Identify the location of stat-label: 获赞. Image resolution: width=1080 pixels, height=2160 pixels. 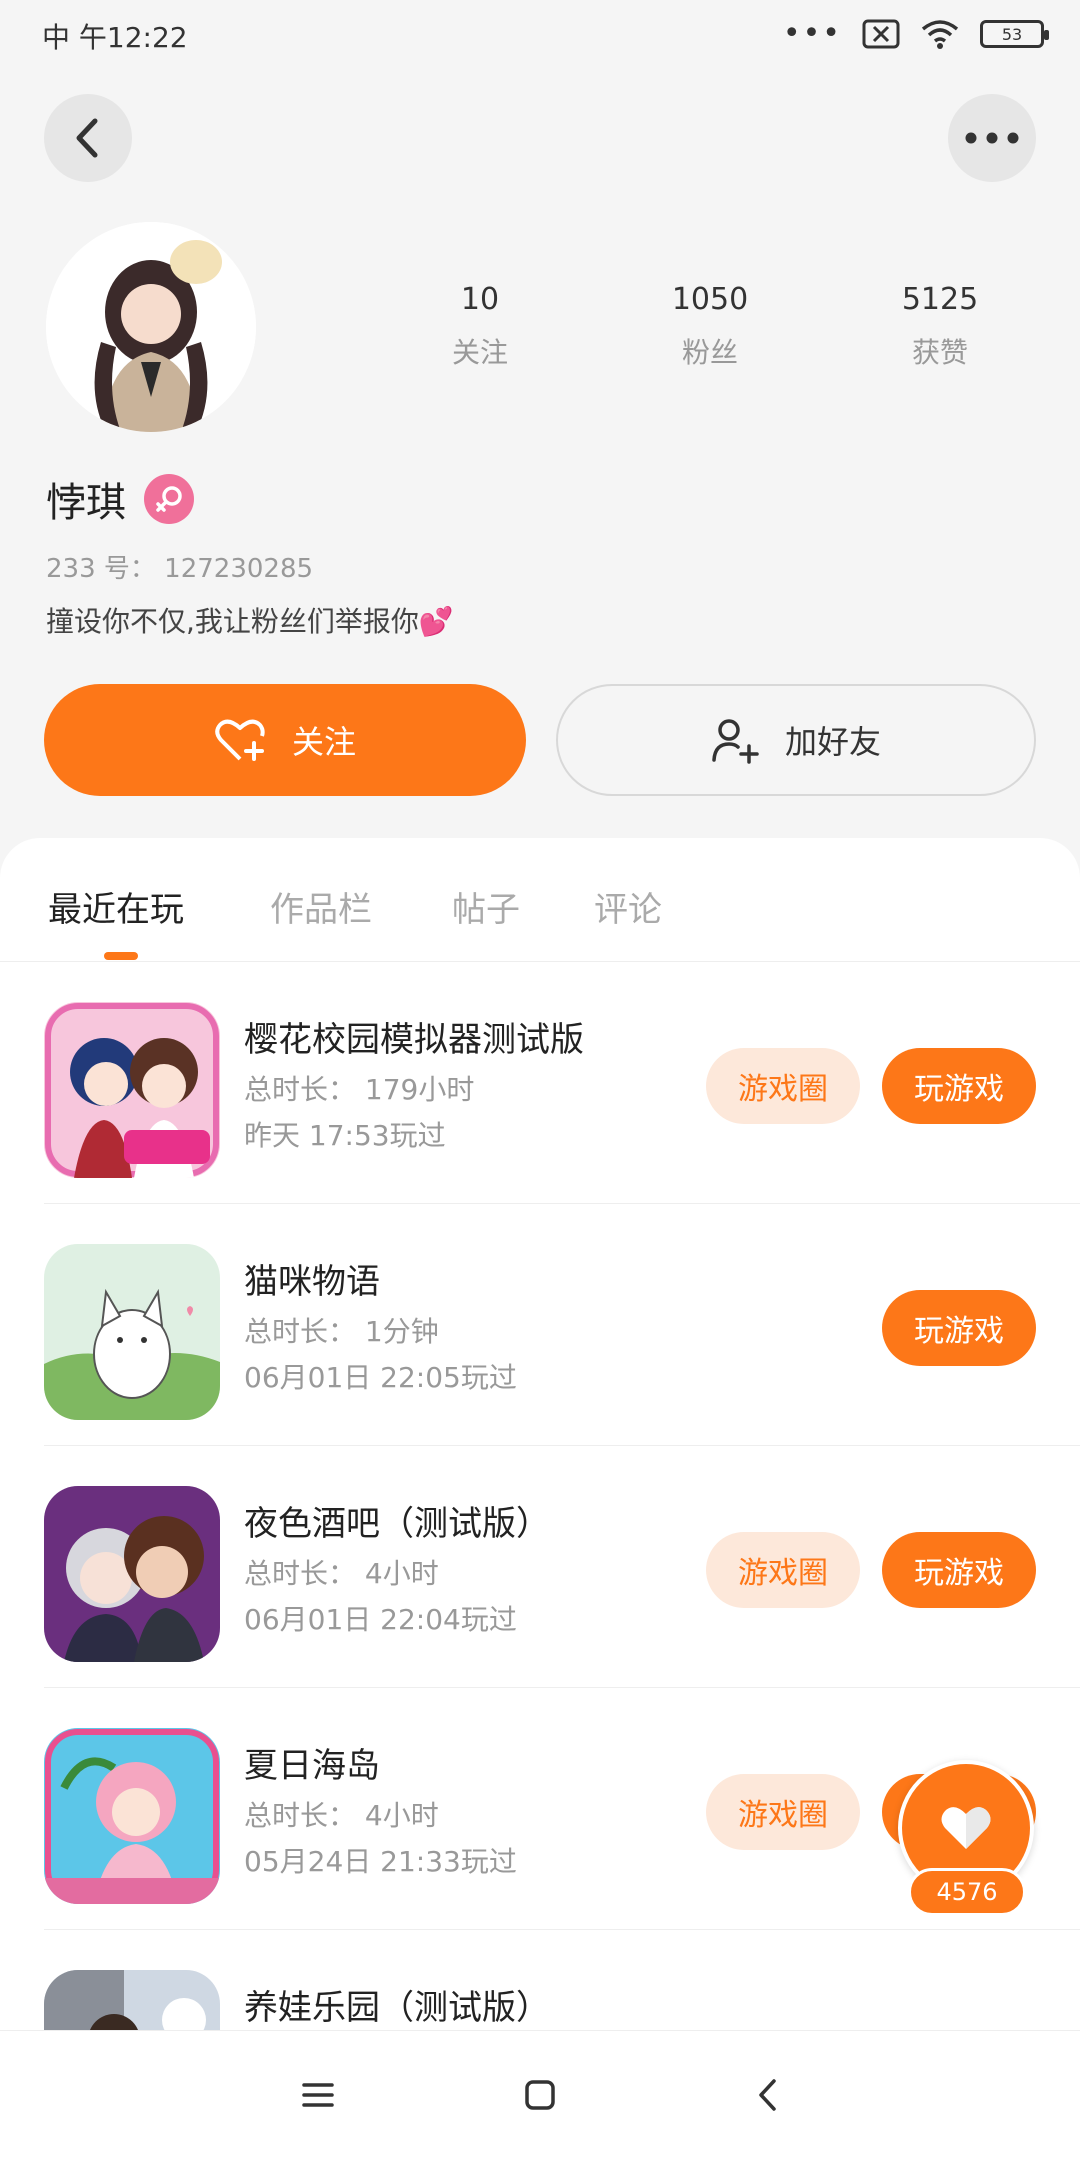
(939, 352).